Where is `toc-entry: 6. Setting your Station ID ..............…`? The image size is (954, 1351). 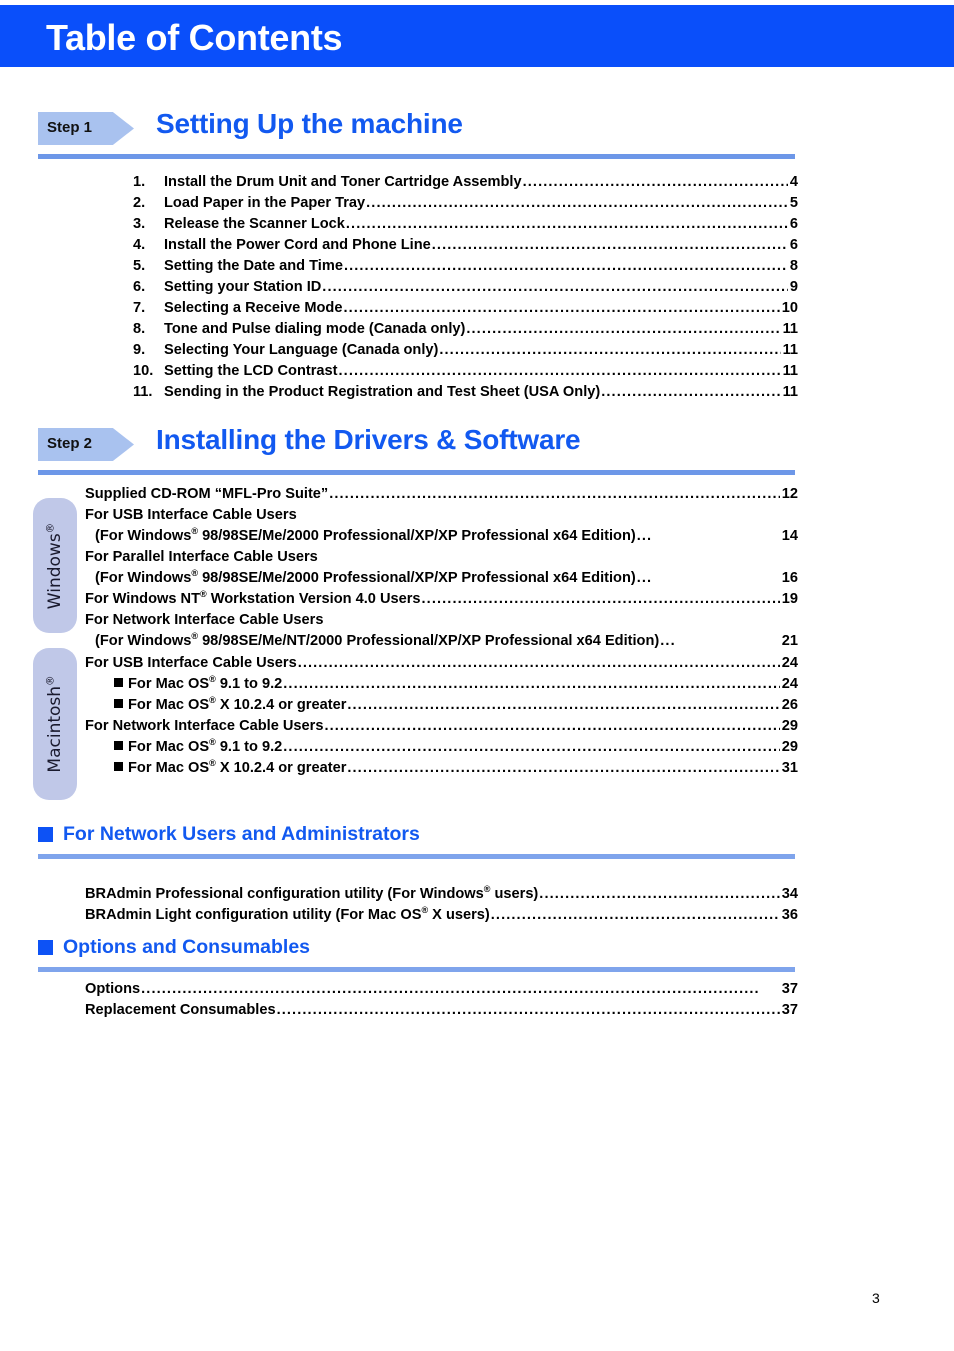 toc-entry: 6. Setting your Station ID ..............… is located at coordinates (465, 287).